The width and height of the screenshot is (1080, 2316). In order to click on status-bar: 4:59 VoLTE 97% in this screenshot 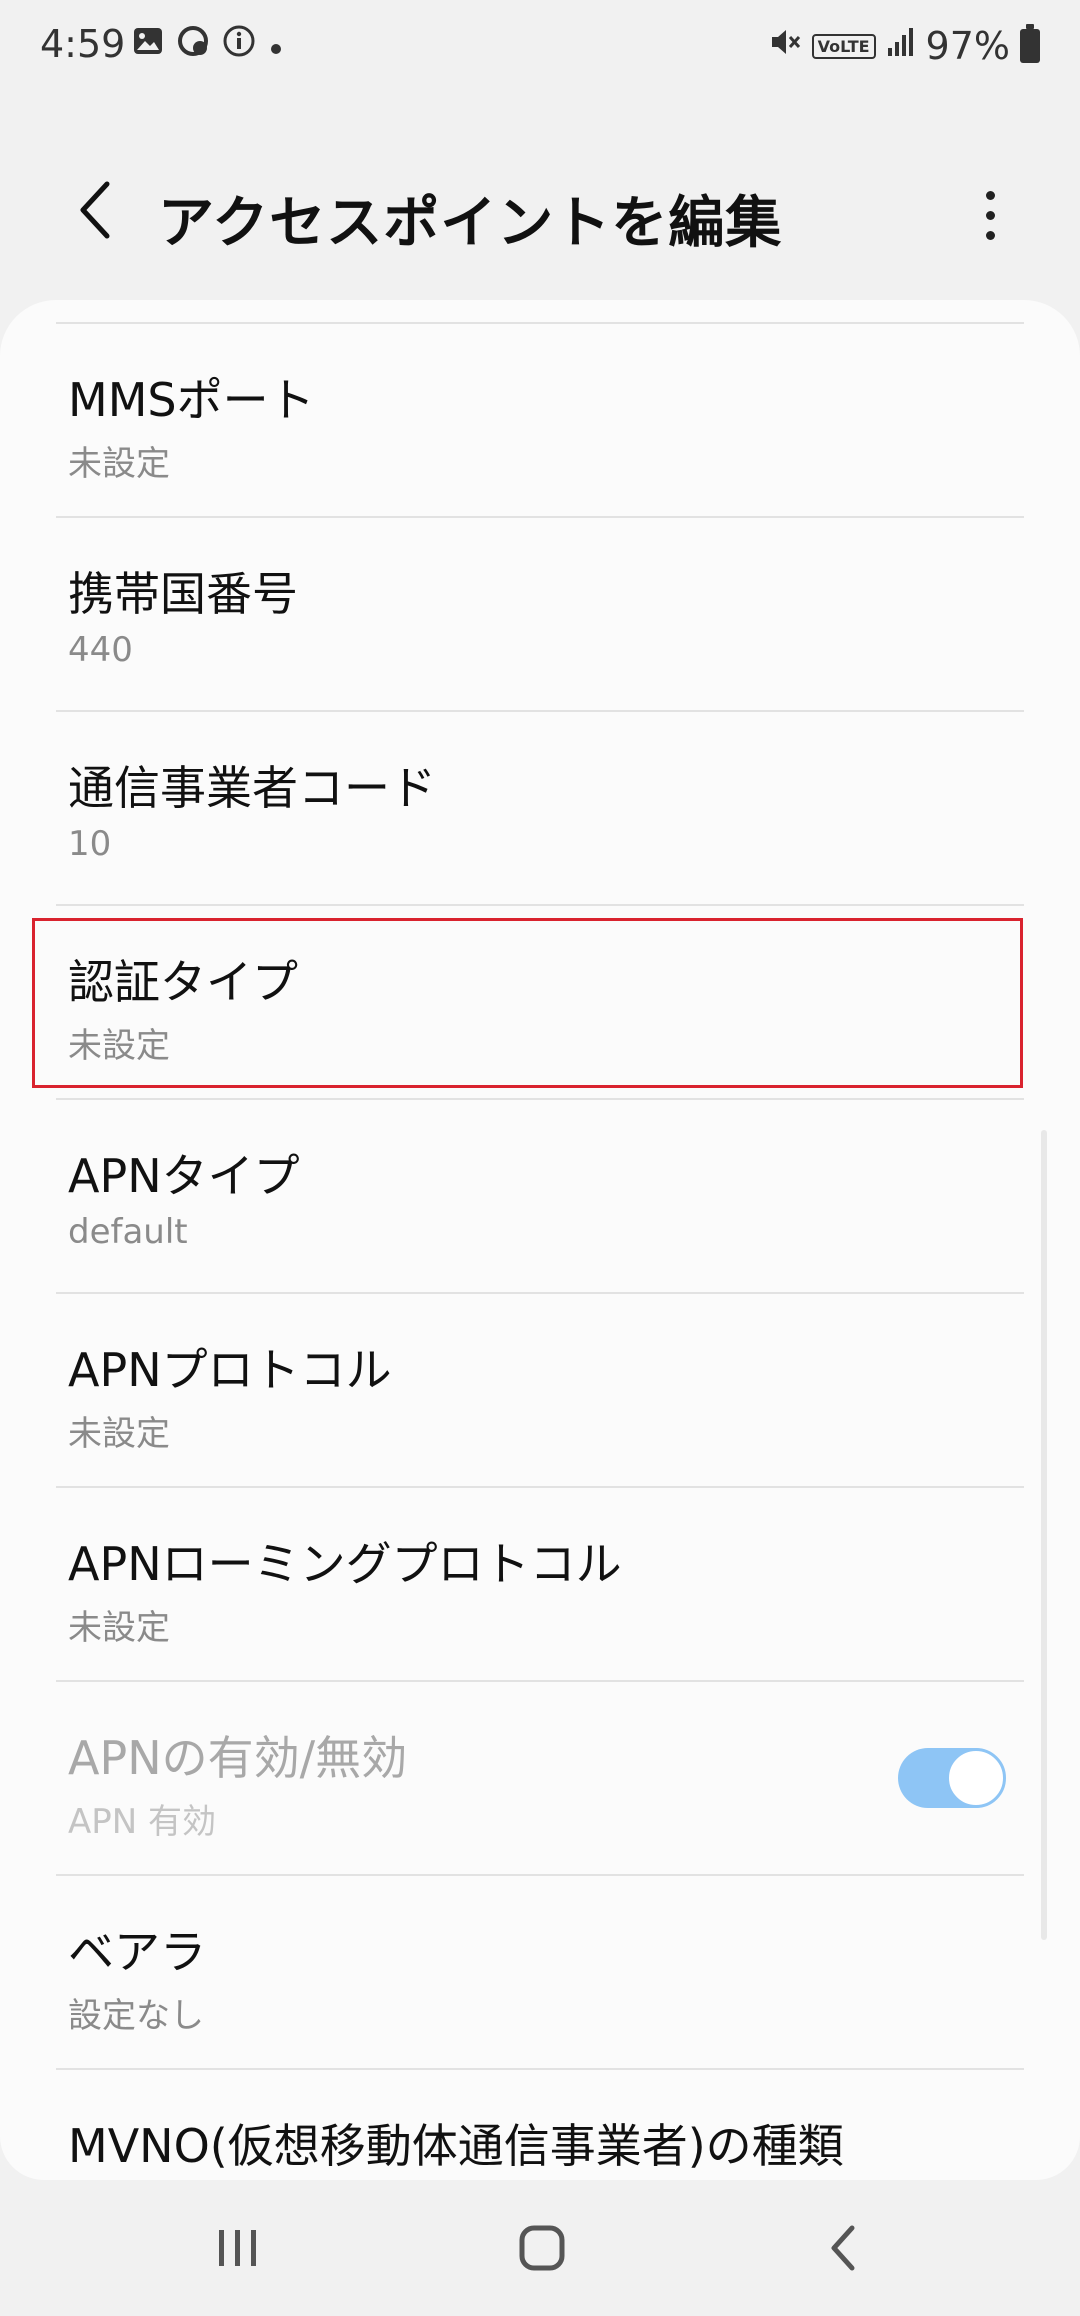, I will do `click(540, 46)`.